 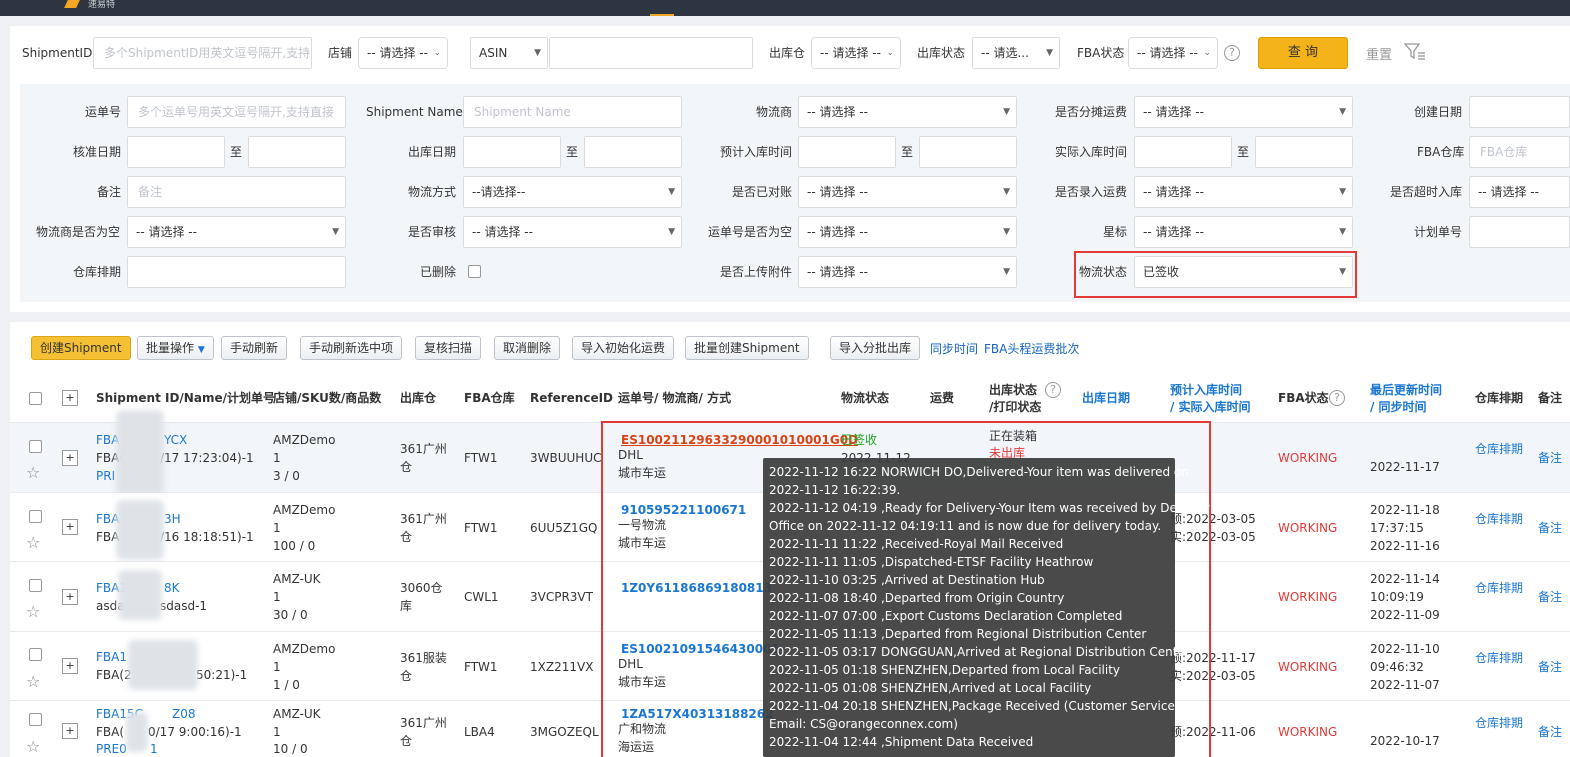 What do you see at coordinates (954, 348) in the screenshot?
I see `sync-time-link: 同步时间` at bounding box center [954, 348].